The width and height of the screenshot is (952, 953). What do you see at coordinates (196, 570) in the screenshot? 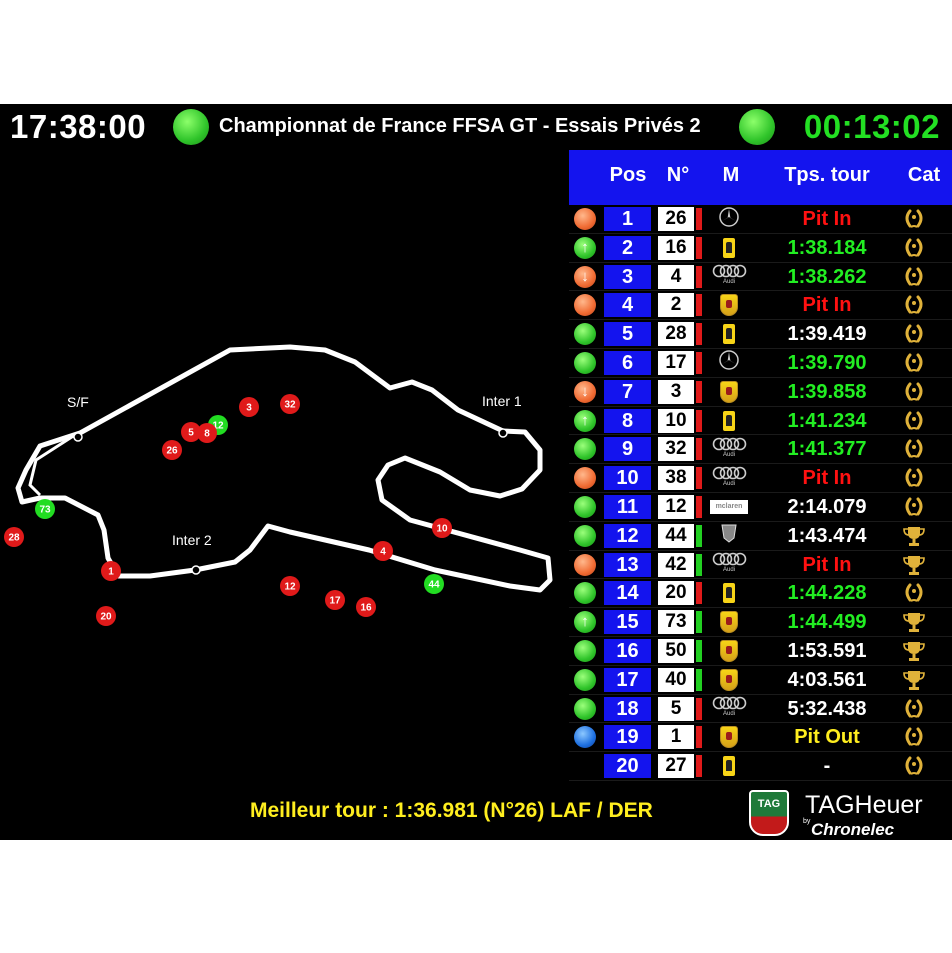
I see `timing-line-marker` at bounding box center [196, 570].